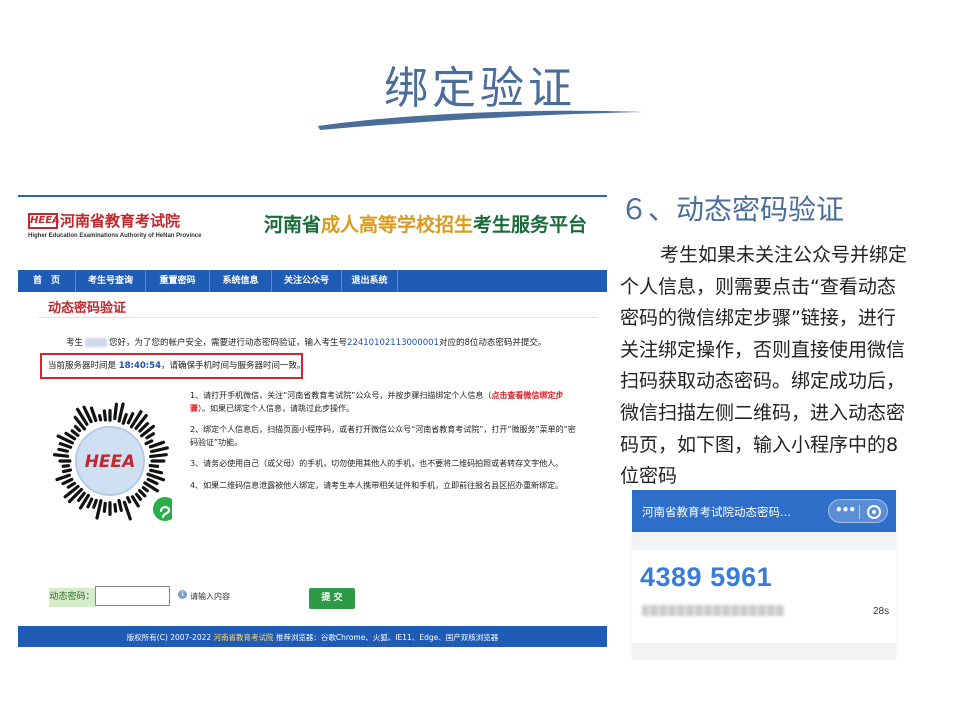 Image resolution: width=960 pixels, height=720 pixels. Describe the element at coordinates (387, 637) in the screenshot. I see `footer-browsers: 推荐浏览器：谷歌Chrome、火狐、IE11、Edge、国产双核浏览器` at that location.